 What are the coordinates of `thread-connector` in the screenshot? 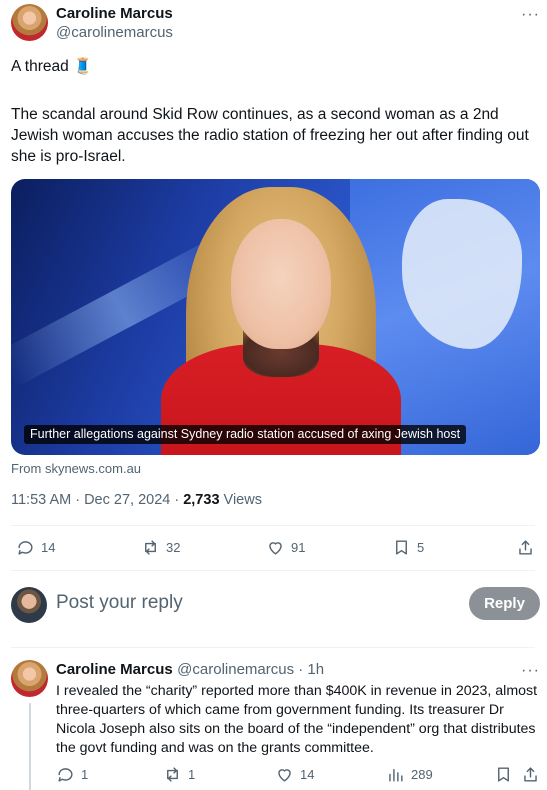 It's located at (30, 746).